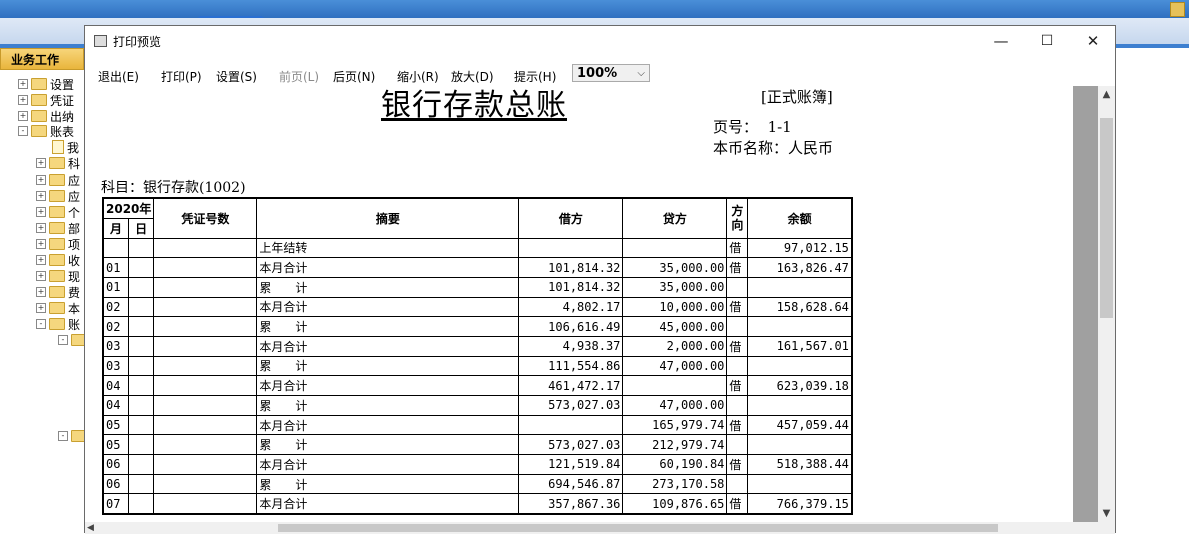  I want to click on tree-item: + 收, so click(58, 260).